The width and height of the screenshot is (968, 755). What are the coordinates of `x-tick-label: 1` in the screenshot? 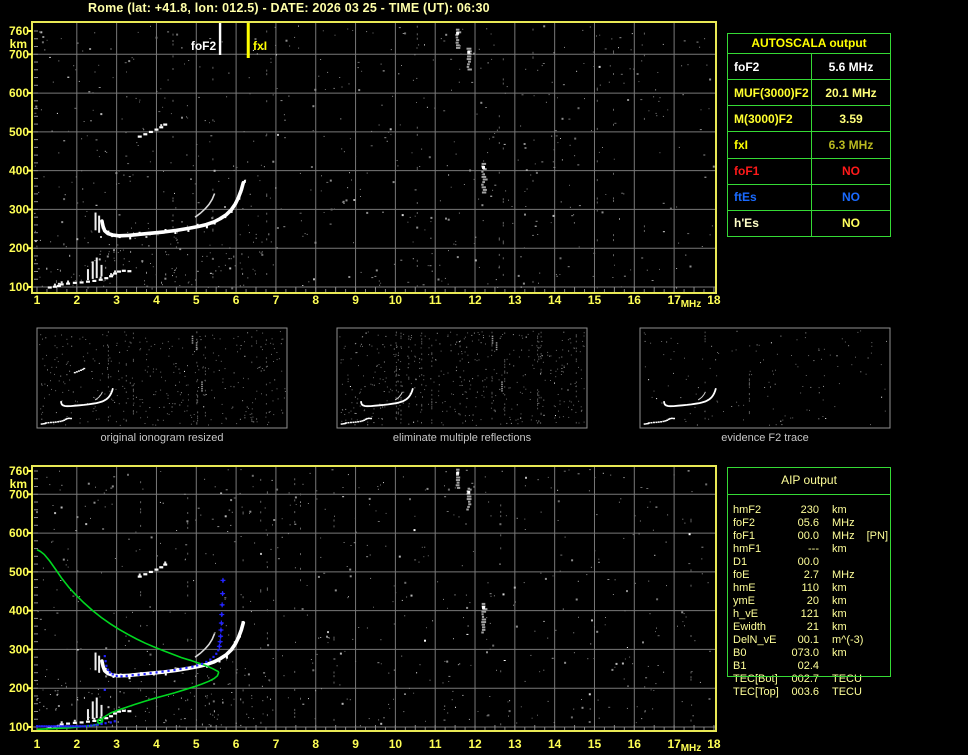 It's located at (37, 744).